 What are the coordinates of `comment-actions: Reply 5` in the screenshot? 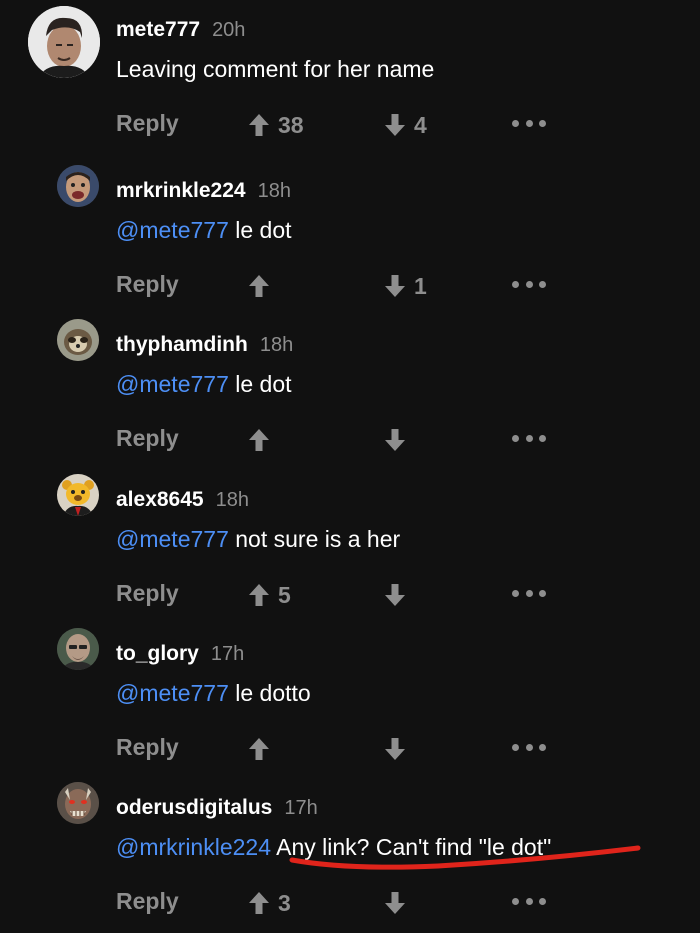 It's located at (350, 596).